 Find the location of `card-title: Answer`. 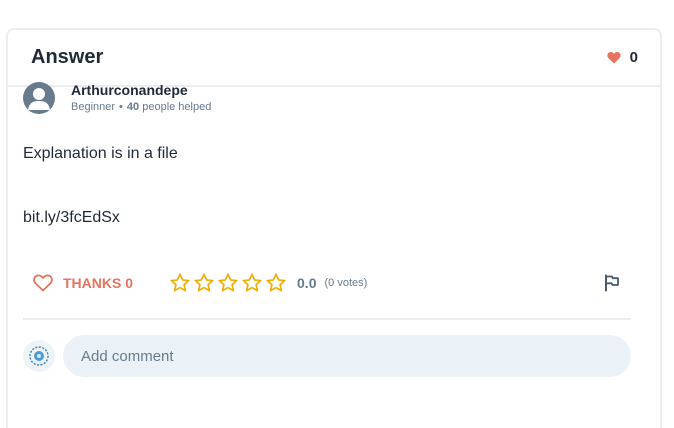

card-title: Answer is located at coordinates (67, 57).